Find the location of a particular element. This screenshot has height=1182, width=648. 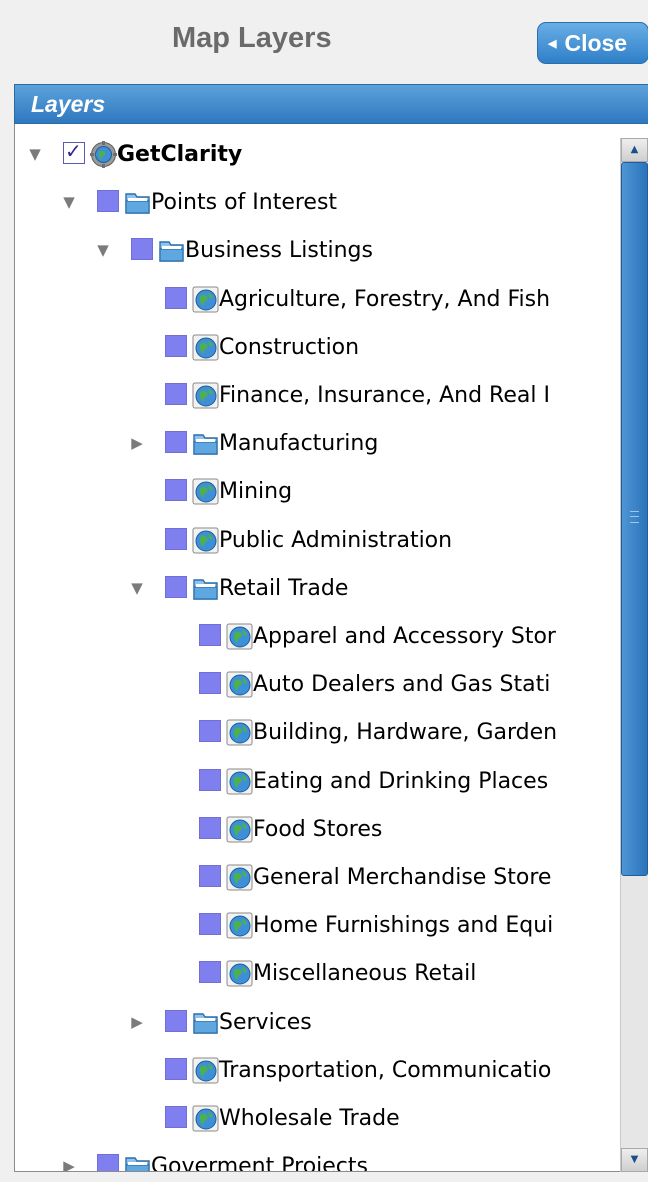

tree-node-miscellaneous-retail: Miscellaneous Retail is located at coordinates (318, 973).